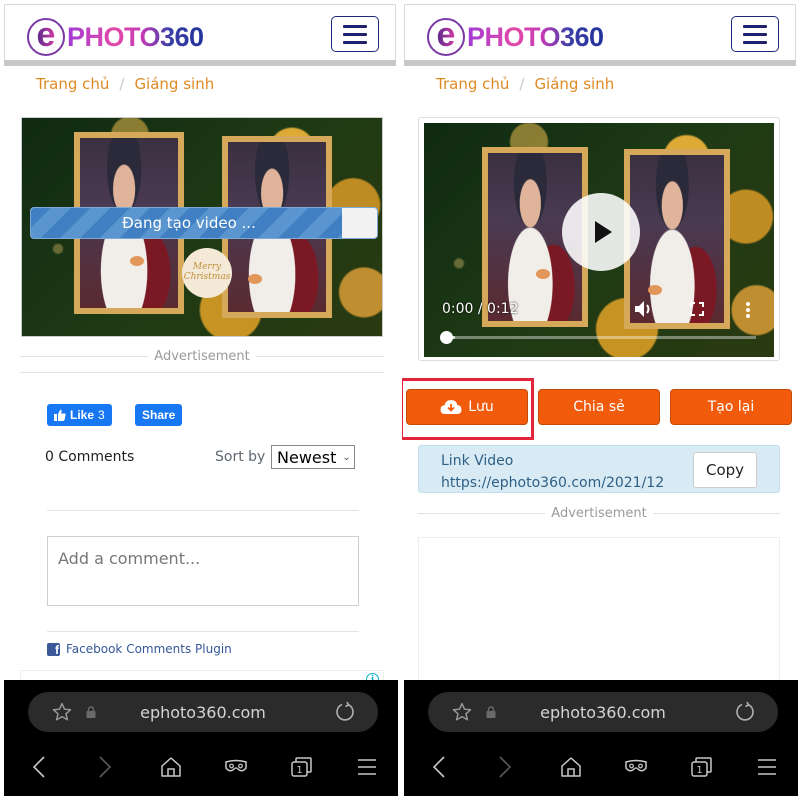 This screenshot has height=800, width=800. I want to click on facebook-like-button: Like 3, so click(79, 415).